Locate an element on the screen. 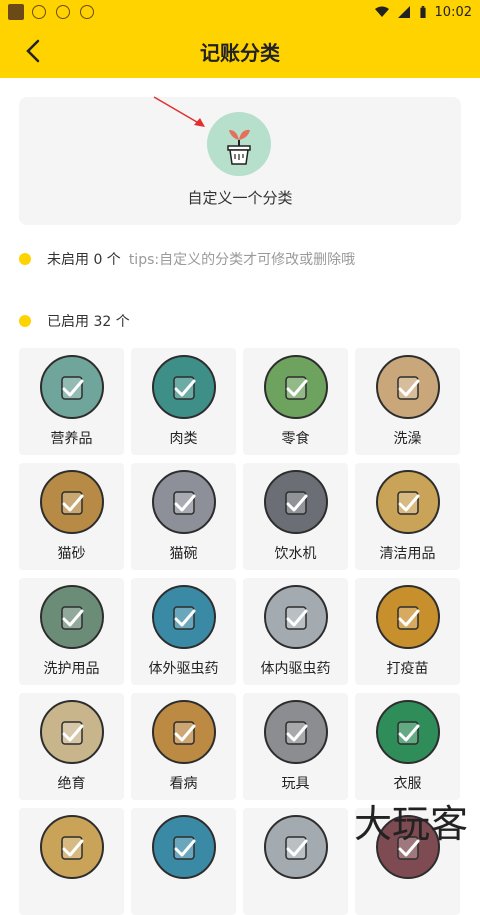 The width and height of the screenshot is (480, 915). category-item: 洗澡 is located at coordinates (407, 401).